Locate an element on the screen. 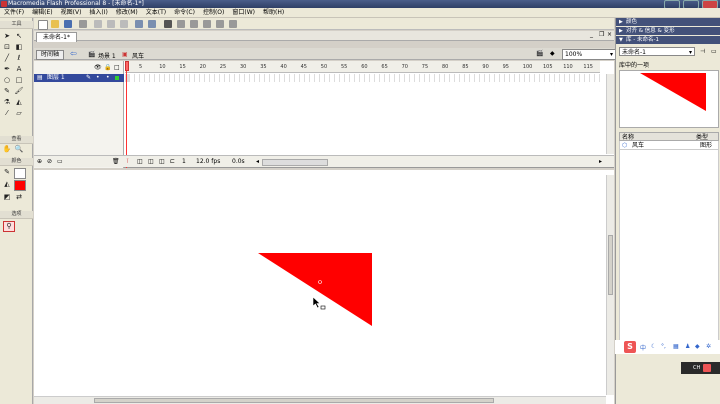  straighten-icon is located at coordinates (194, 24).